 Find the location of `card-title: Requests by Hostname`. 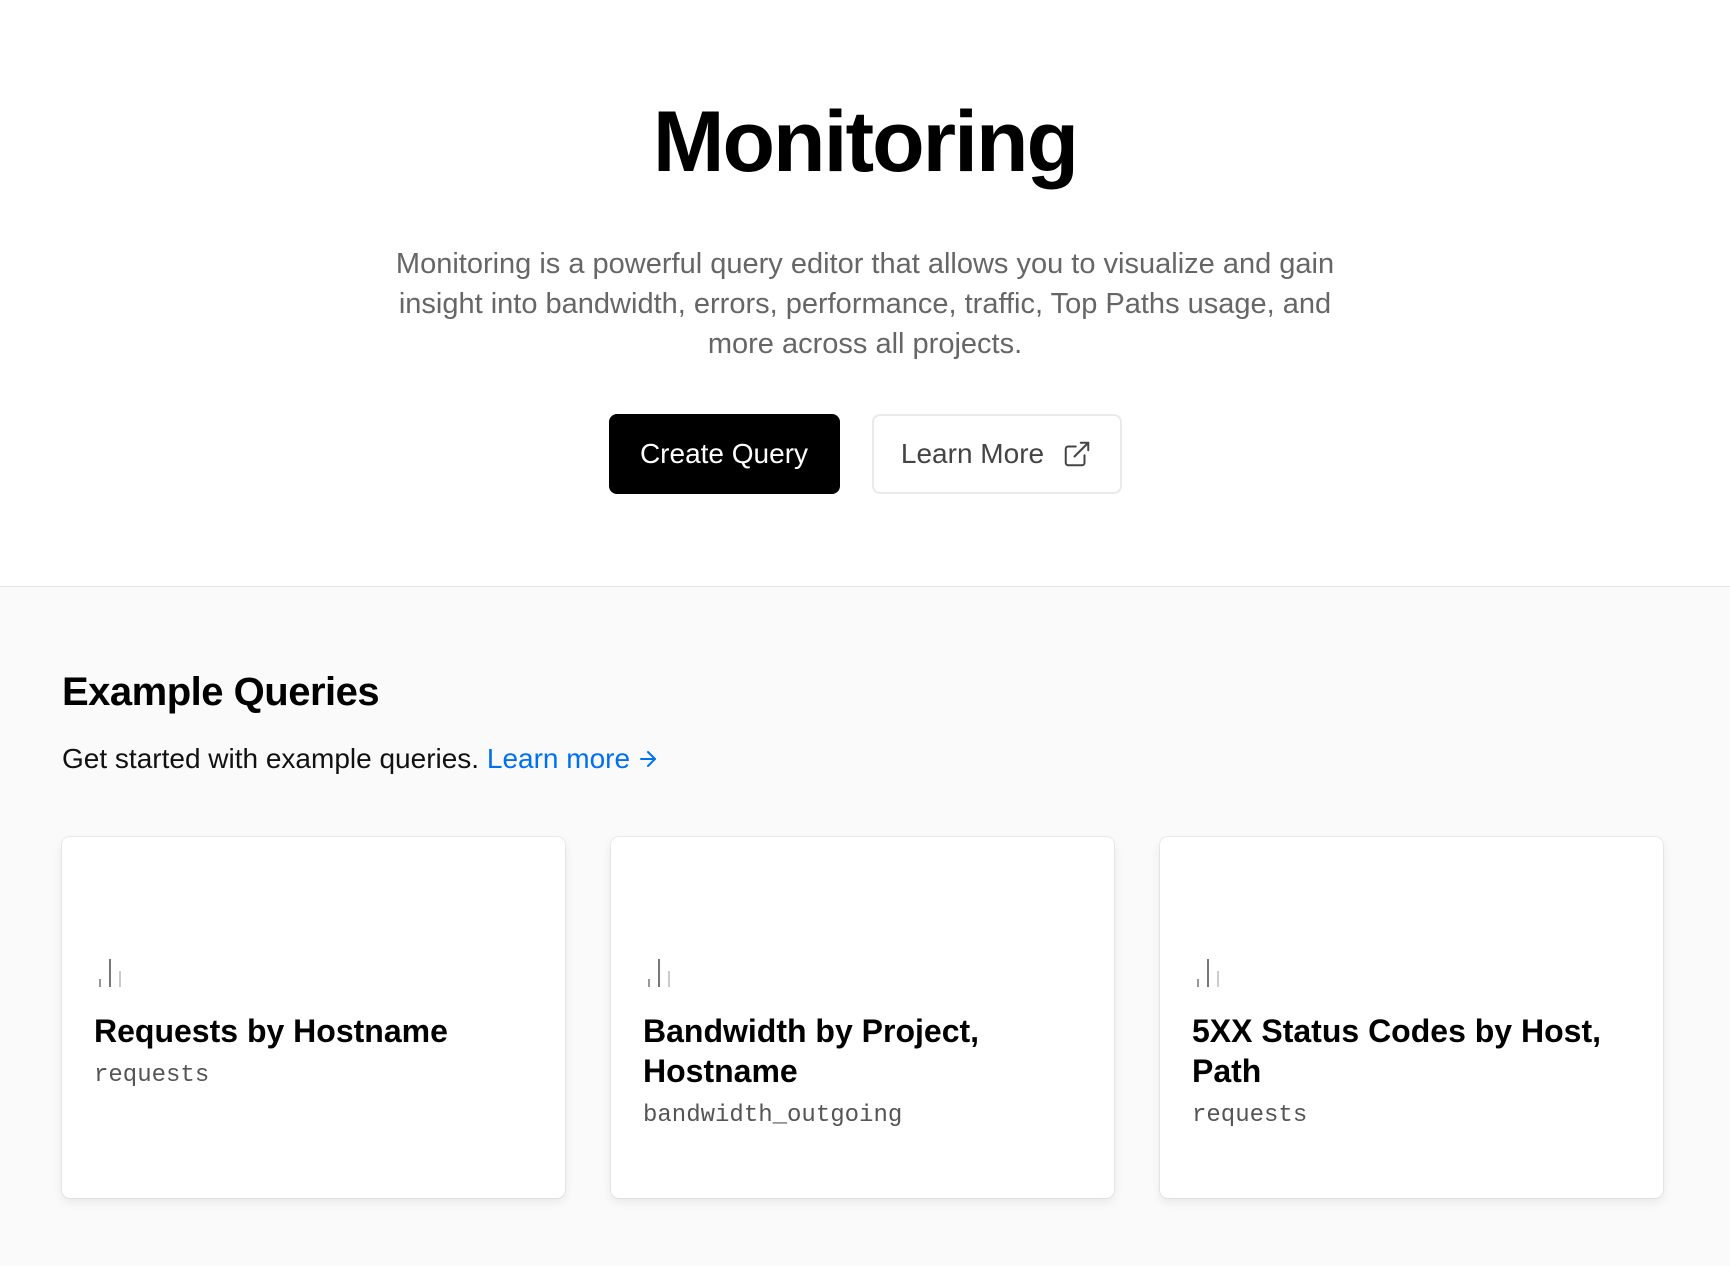

card-title: Requests by Hostname is located at coordinates (271, 1031).